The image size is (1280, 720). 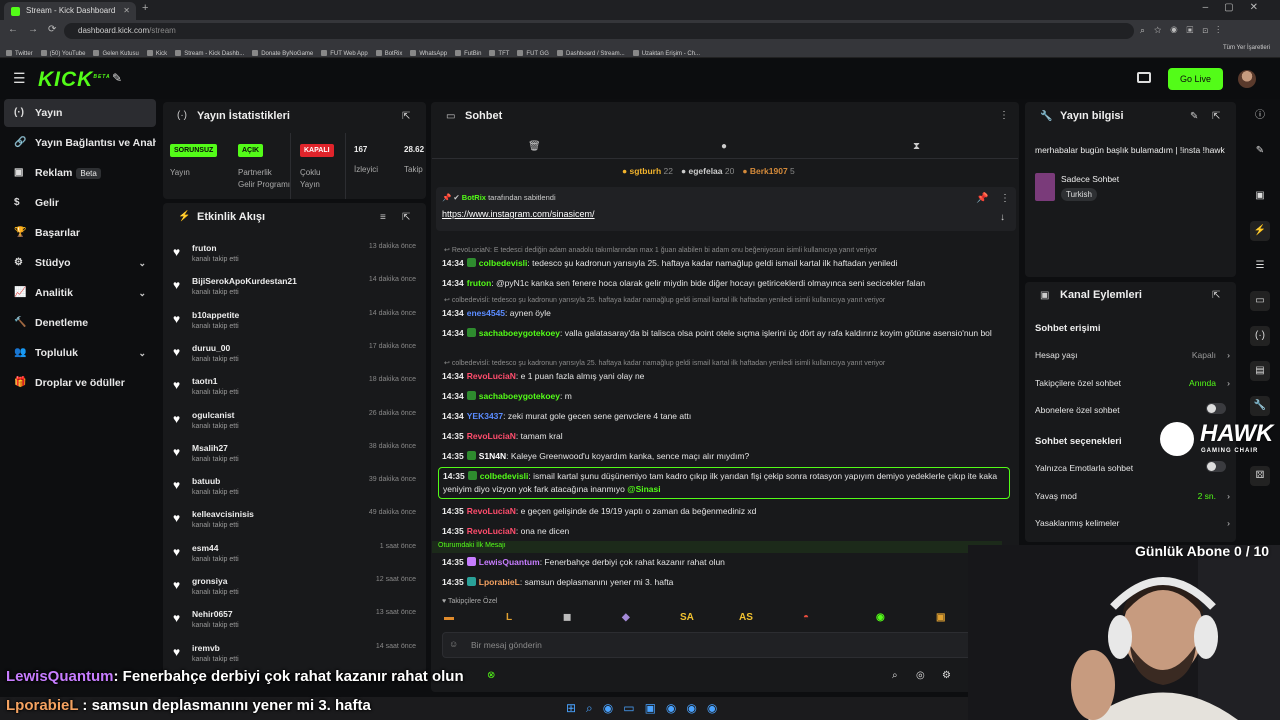 I want to click on store-icon, so click(x=1144, y=77).